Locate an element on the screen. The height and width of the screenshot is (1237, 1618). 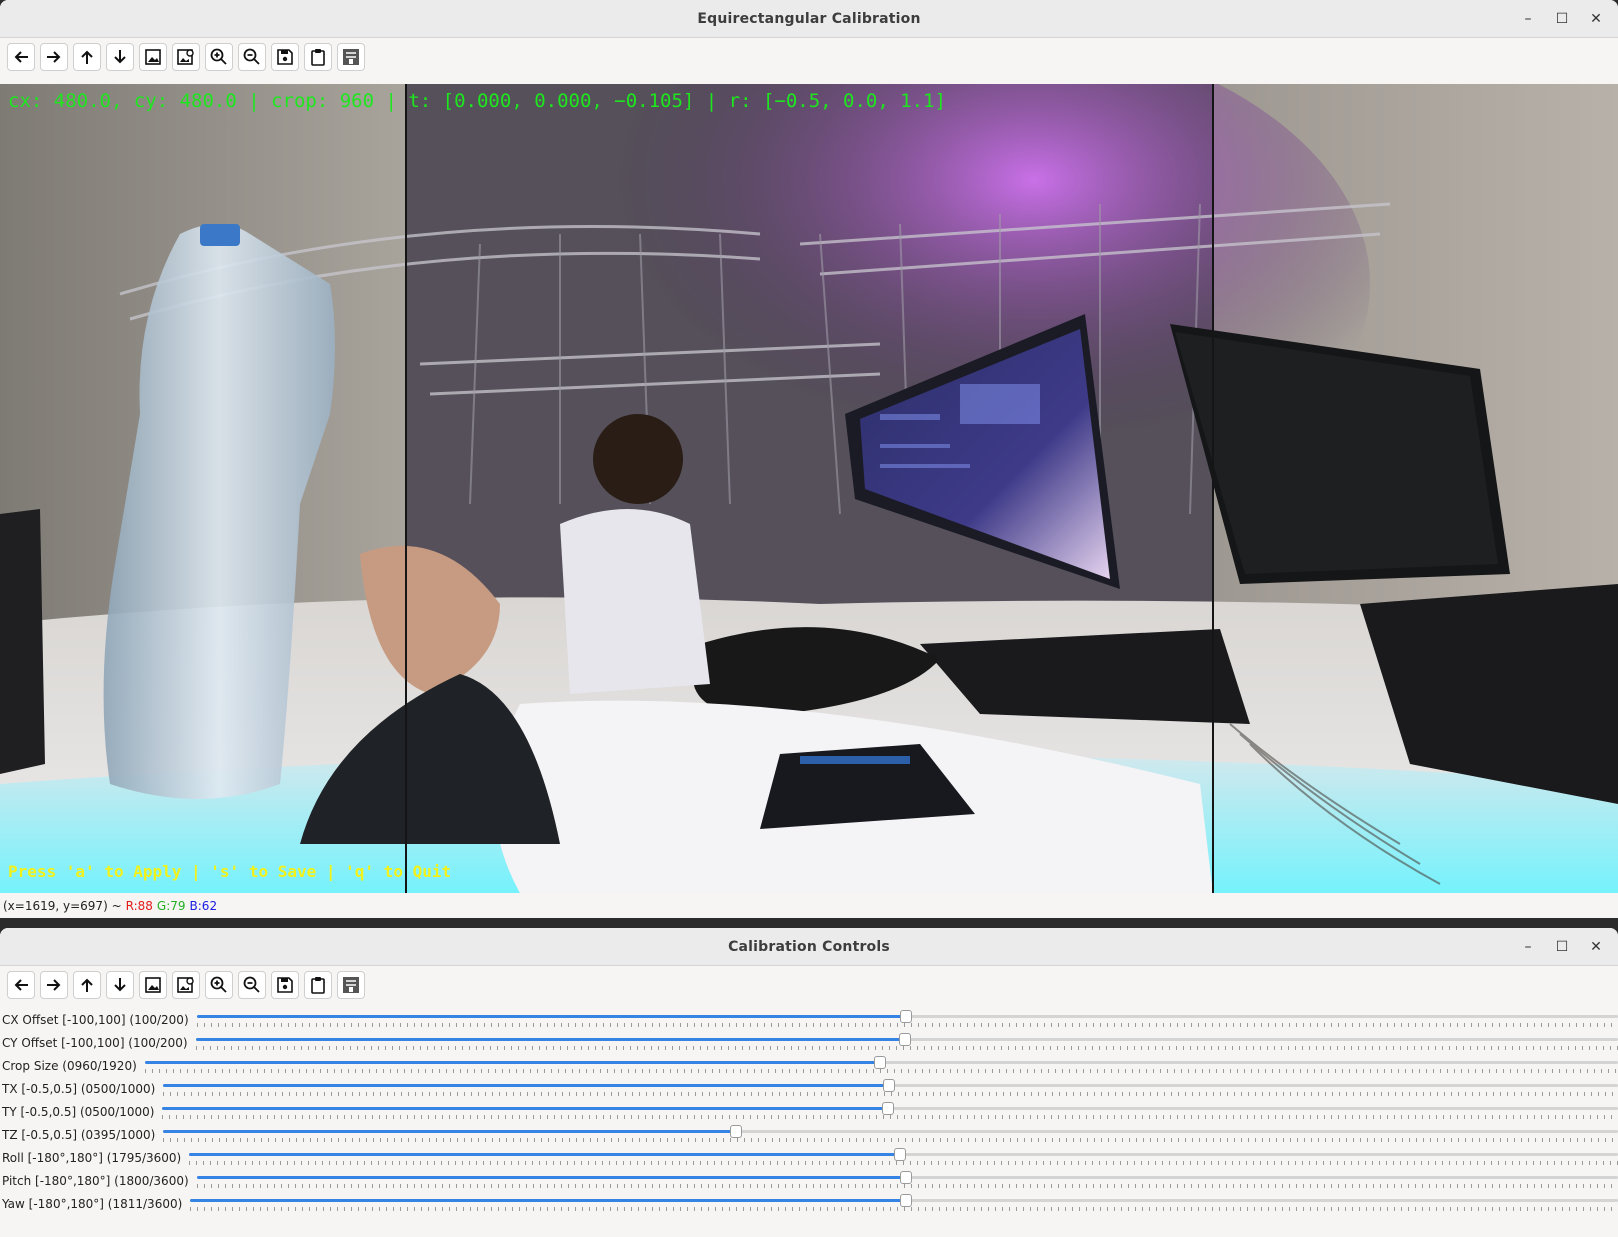
arrow-down-icon is located at coordinates (120, 57).